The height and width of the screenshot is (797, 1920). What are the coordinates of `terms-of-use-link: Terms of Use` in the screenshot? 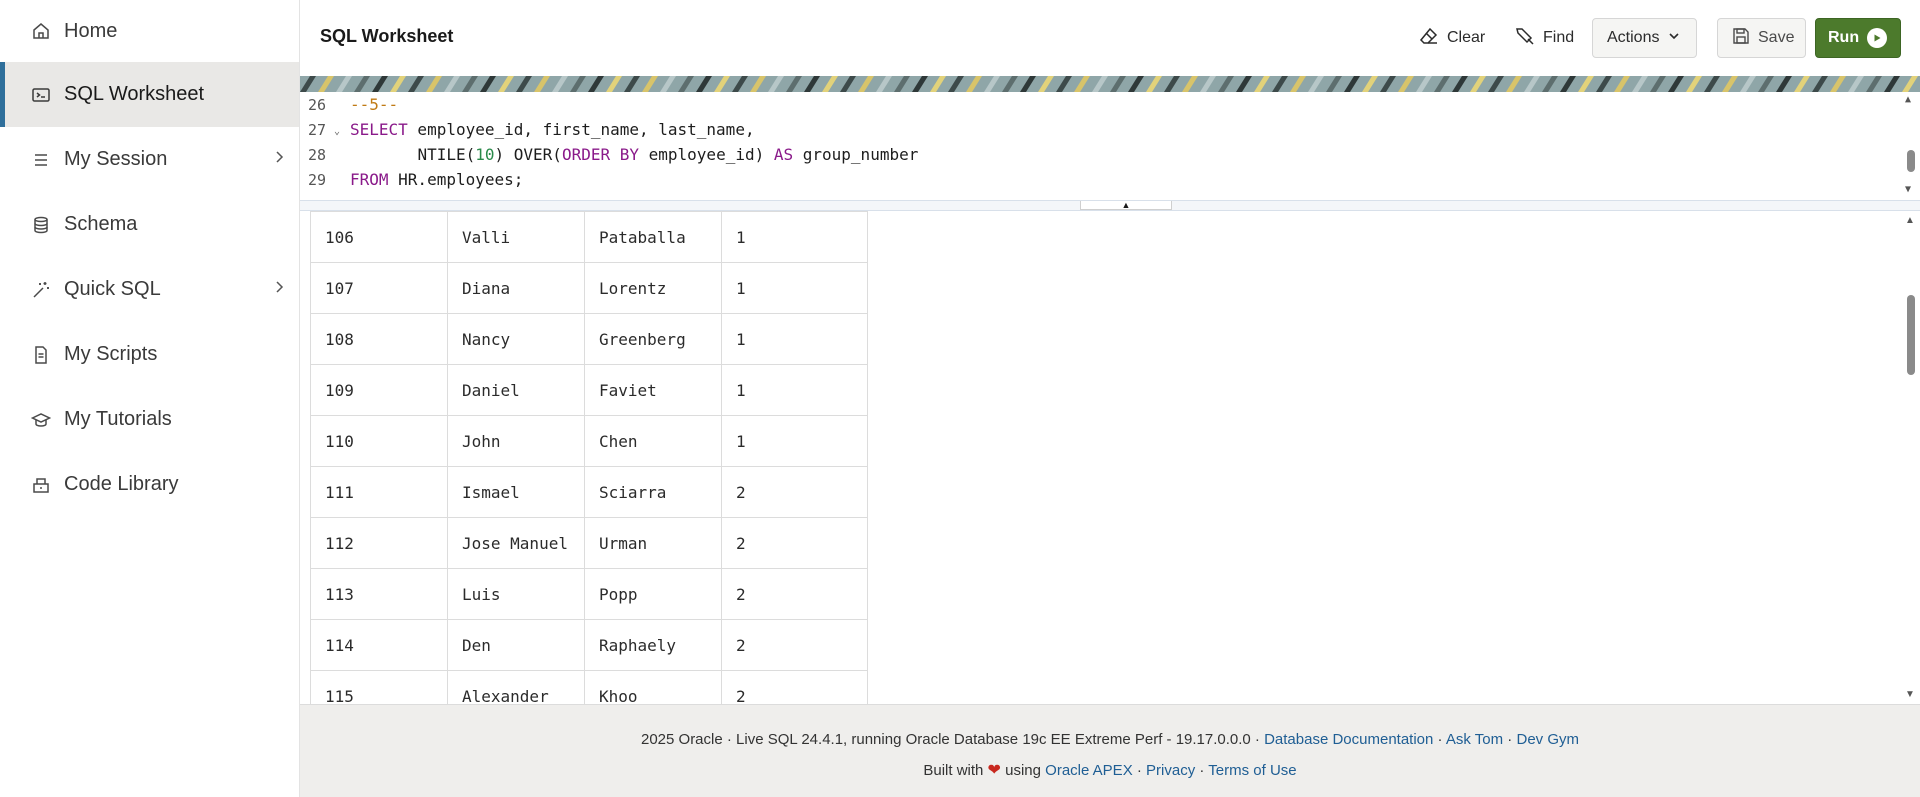 It's located at (1252, 770).